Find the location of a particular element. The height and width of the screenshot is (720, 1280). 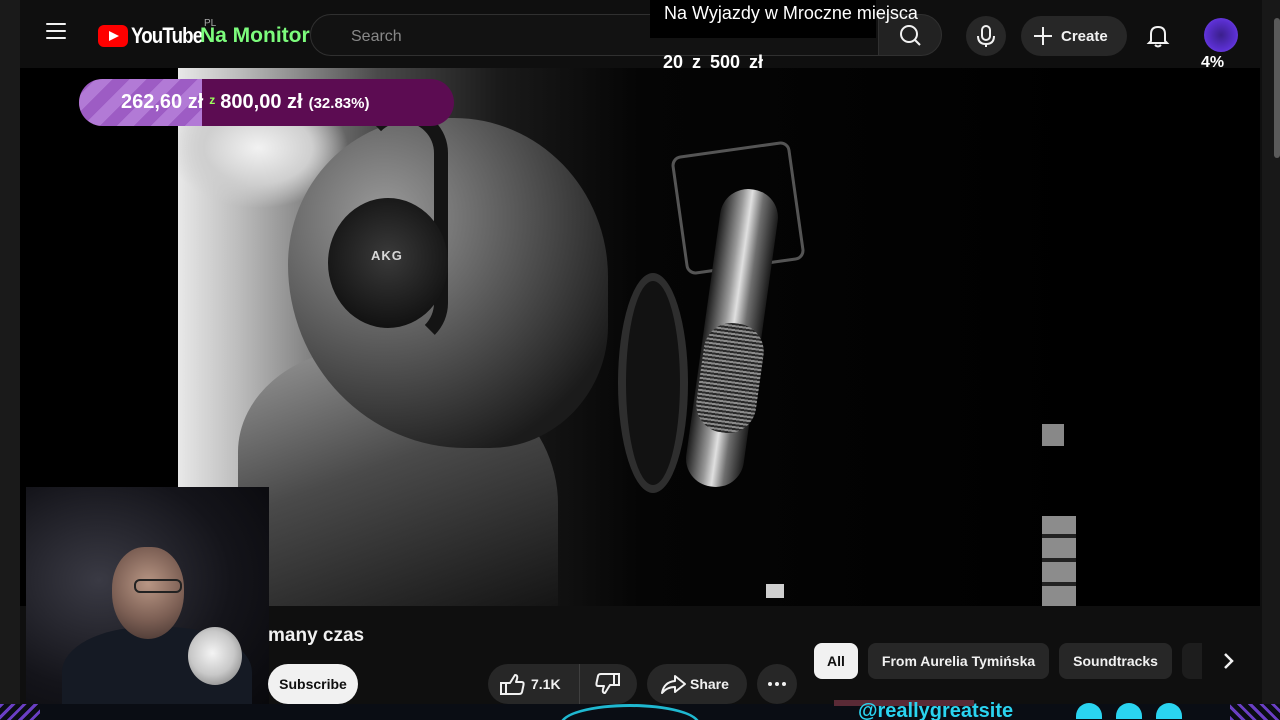

subscribe-label: Subscribe is located at coordinates (313, 684).